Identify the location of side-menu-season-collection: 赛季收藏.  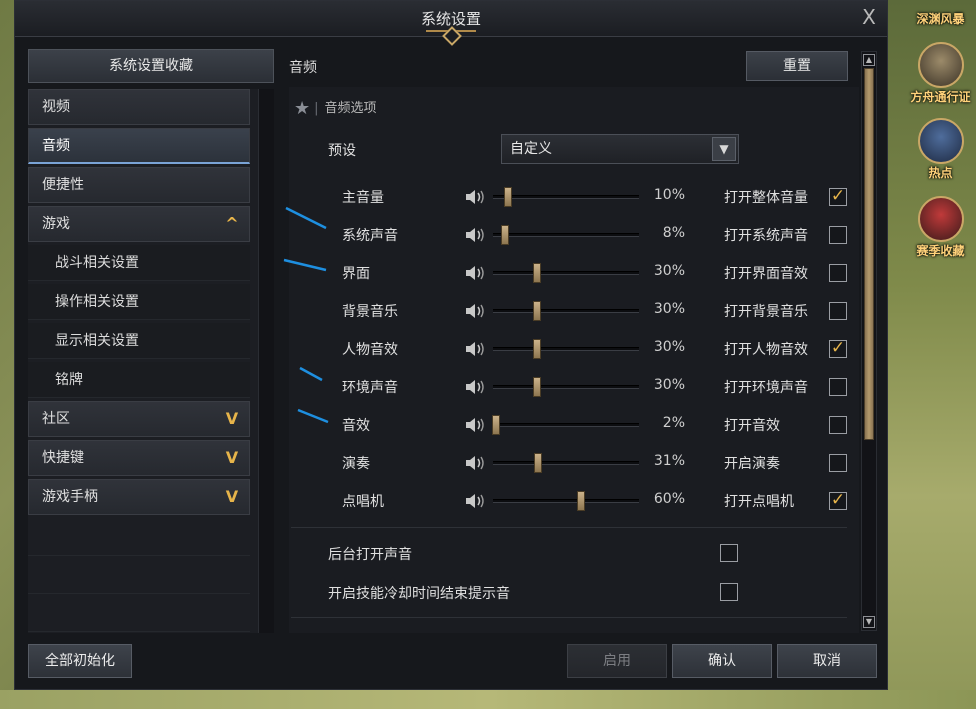
(940, 227).